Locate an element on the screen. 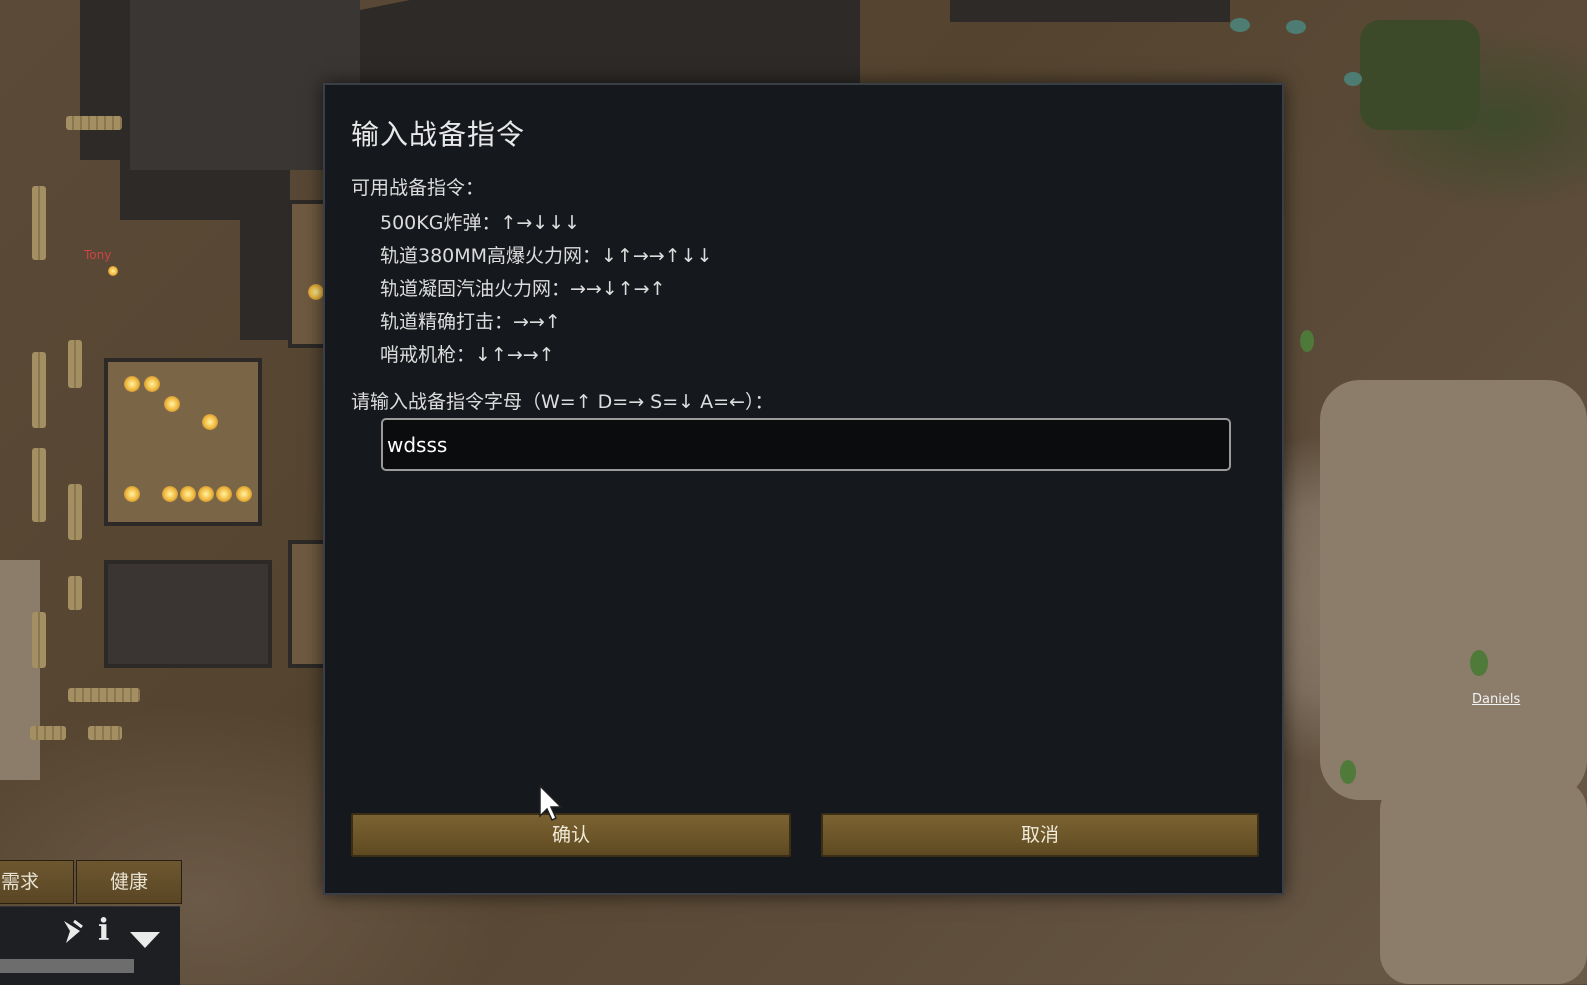  tab-needs: 需求 is located at coordinates (37, 882).